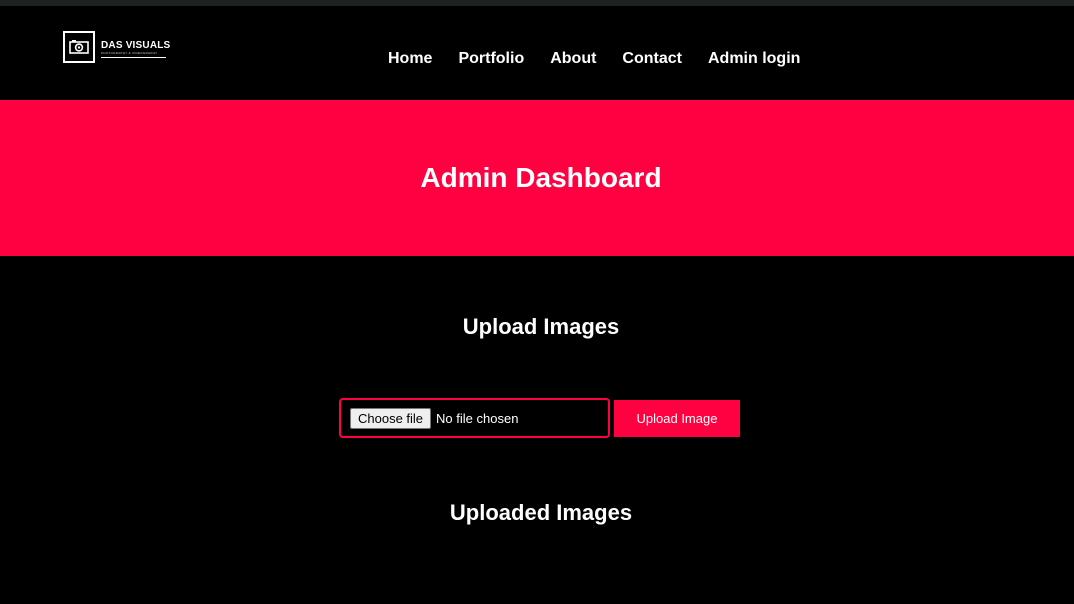  I want to click on nav-portfolio: Portfolio, so click(491, 58).